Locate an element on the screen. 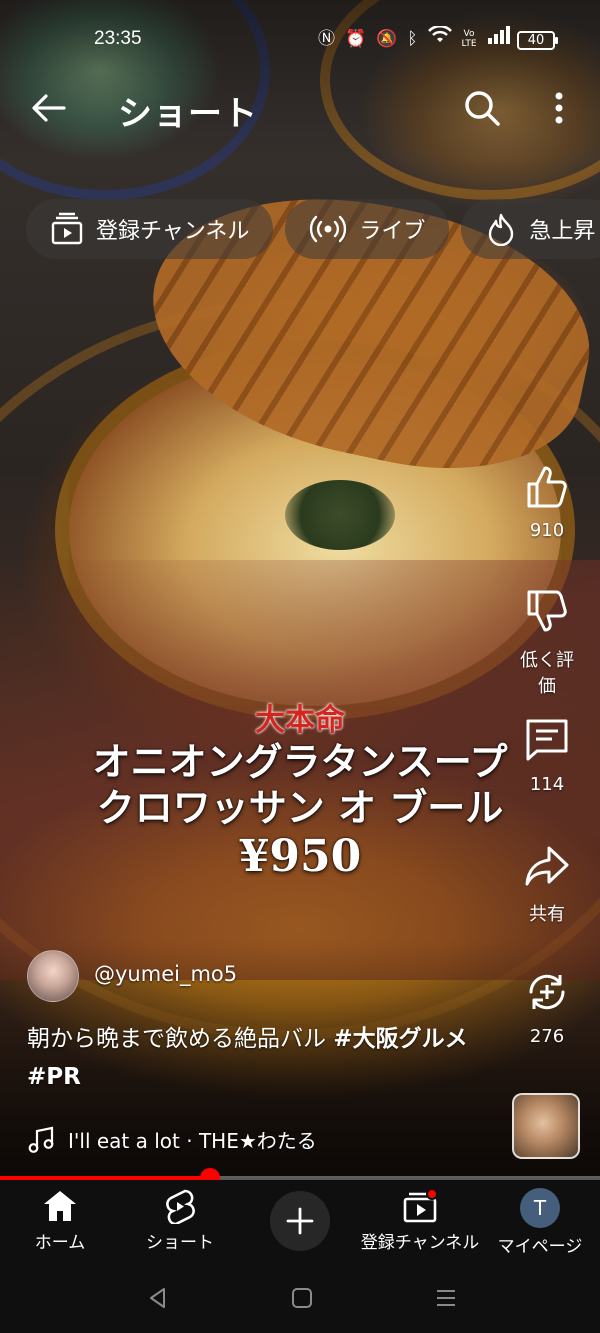 The image size is (600, 1333). remix-count: 276 is located at coordinates (547, 1036).